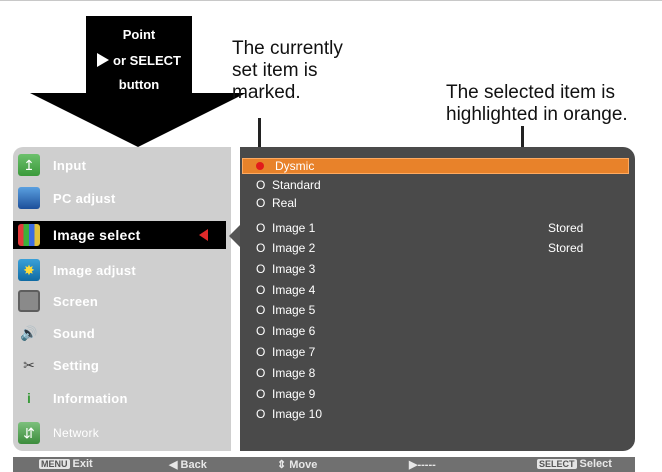 The width and height of the screenshot is (662, 472). I want to click on menu-item-pc-adjust: PC adjust, so click(122, 198).